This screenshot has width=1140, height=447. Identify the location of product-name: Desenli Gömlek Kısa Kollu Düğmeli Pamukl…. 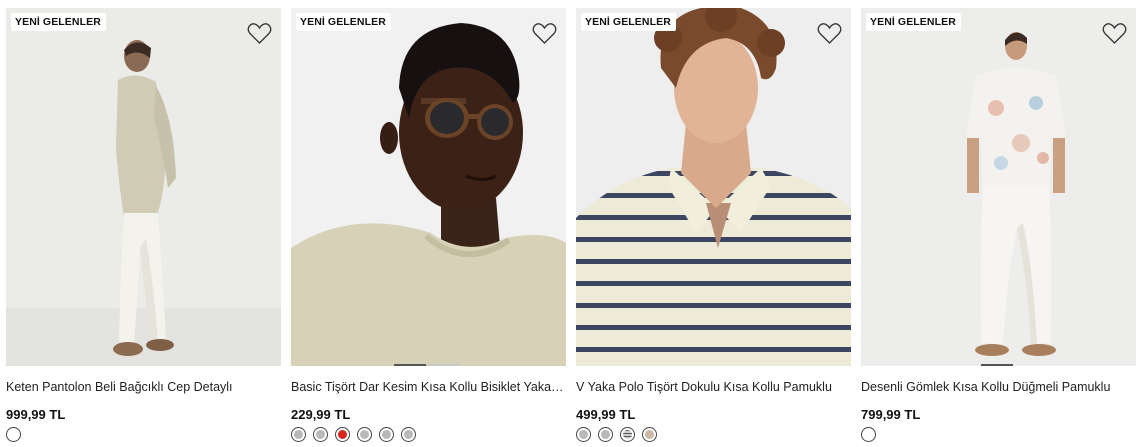
(998, 387).